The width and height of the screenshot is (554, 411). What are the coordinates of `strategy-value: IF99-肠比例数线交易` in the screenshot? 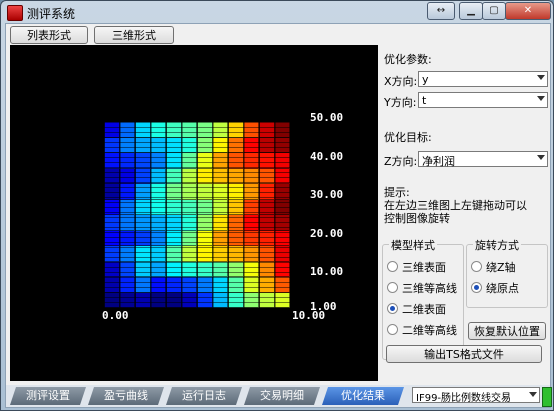 It's located at (464, 398).